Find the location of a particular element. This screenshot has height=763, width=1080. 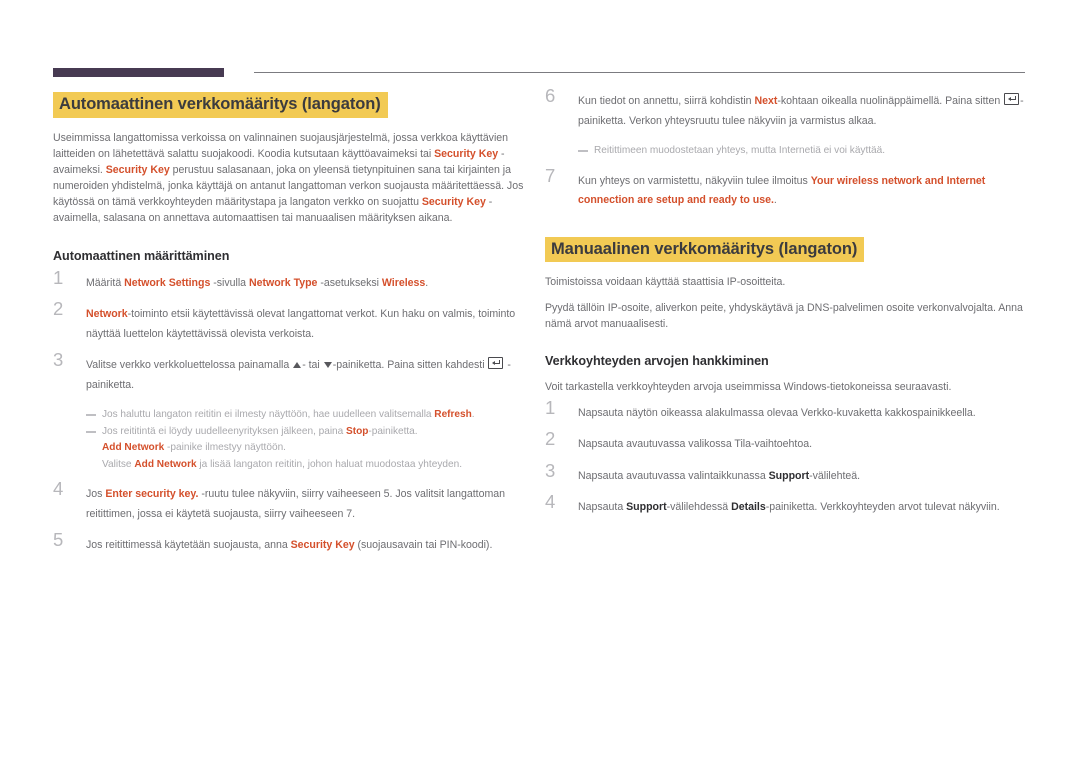

left-note3-2-text-1: -painike ilmestyy näyttöön. is located at coordinates (225, 448).